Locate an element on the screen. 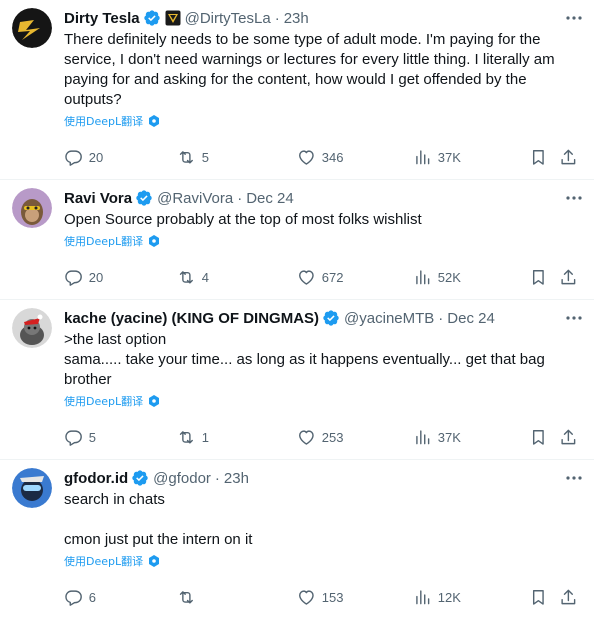 The height and width of the screenshot is (618, 594). repost-button: 5 is located at coordinates (193, 157).